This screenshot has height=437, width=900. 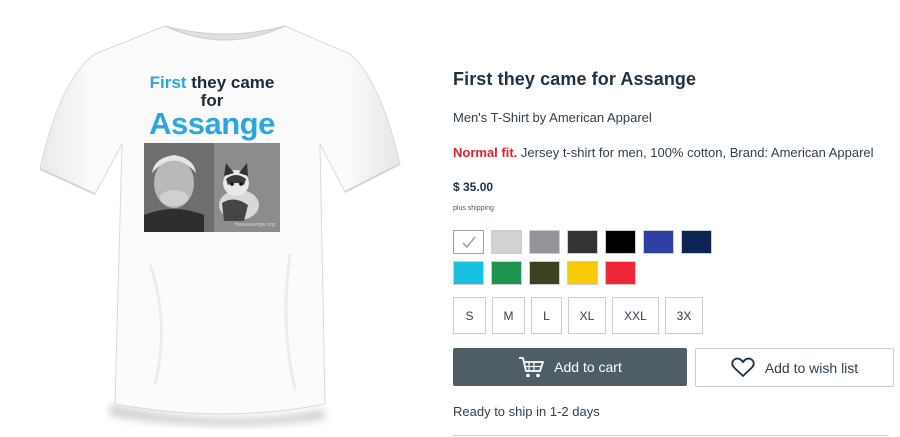 What do you see at coordinates (506, 273) in the screenshot?
I see `swatch-kelly-green` at bounding box center [506, 273].